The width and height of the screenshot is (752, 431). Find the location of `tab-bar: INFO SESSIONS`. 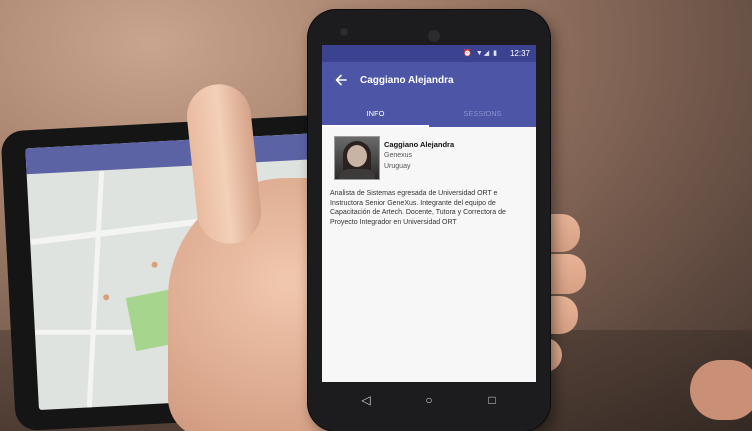

tab-bar: INFO SESSIONS is located at coordinates (429, 113).